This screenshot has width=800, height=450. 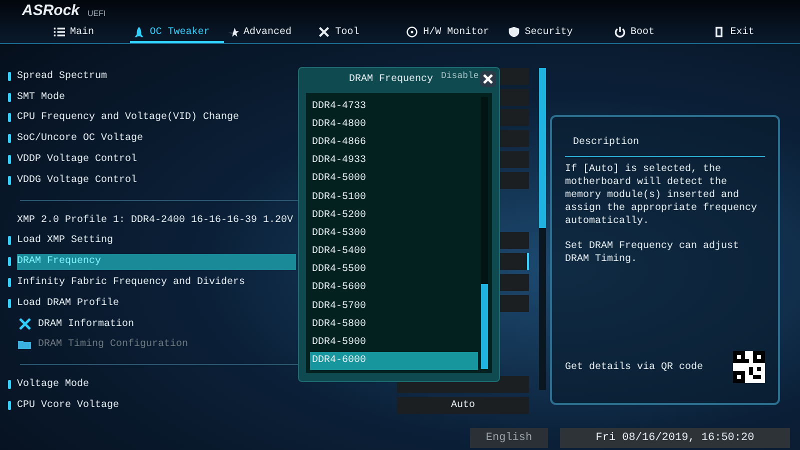 I want to click on tab: Security, so click(x=557, y=33).